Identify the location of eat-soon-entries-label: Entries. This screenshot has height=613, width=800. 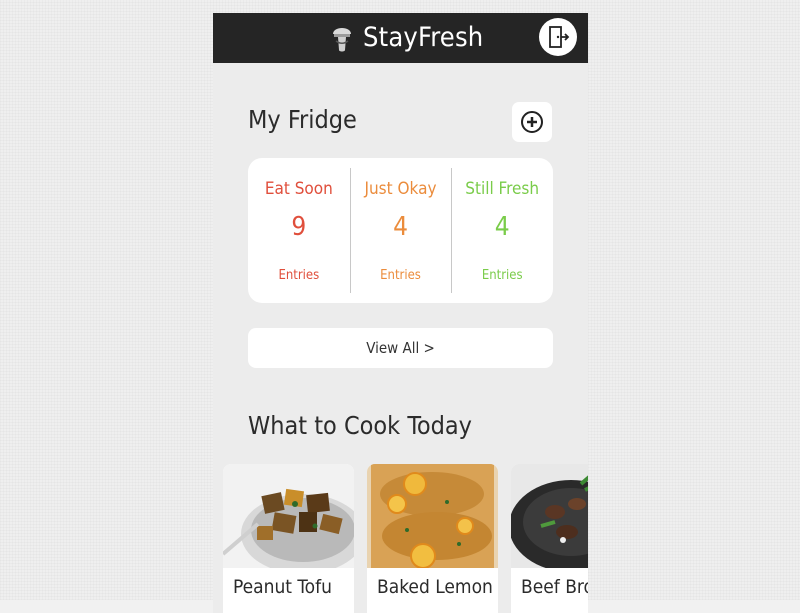
(299, 275).